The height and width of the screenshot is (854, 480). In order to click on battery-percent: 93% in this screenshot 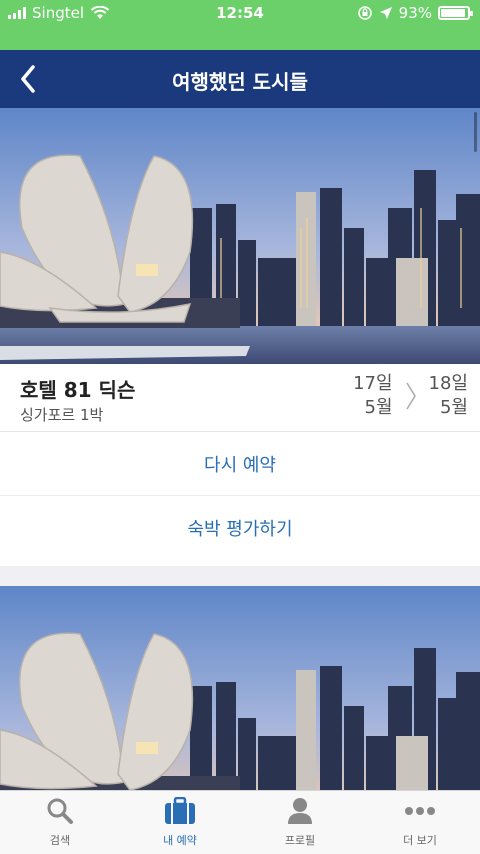, I will do `click(415, 13)`.